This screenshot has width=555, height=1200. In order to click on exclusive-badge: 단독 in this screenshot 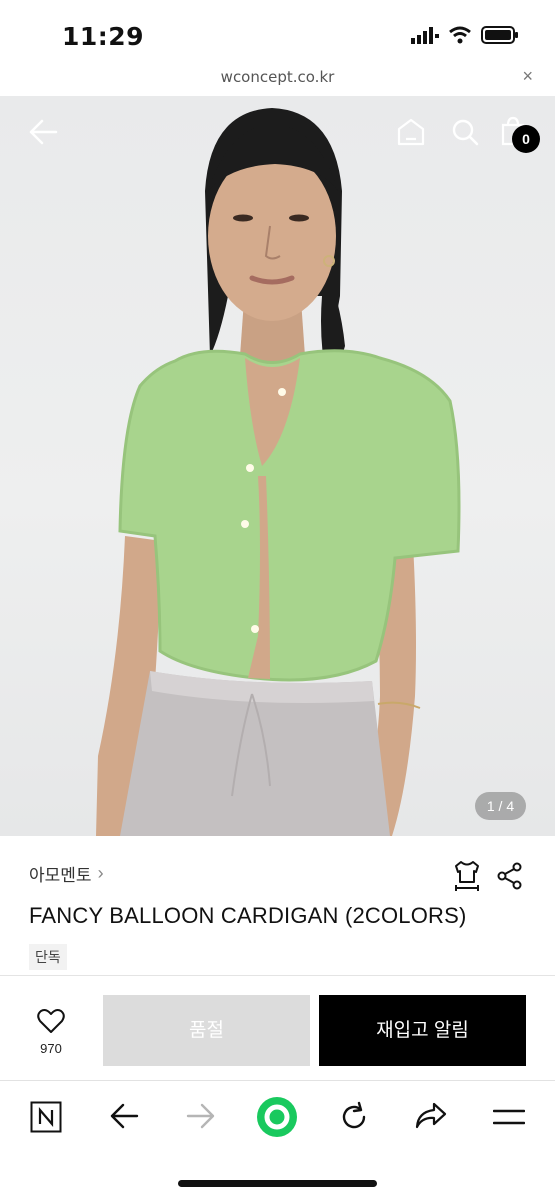, I will do `click(48, 957)`.